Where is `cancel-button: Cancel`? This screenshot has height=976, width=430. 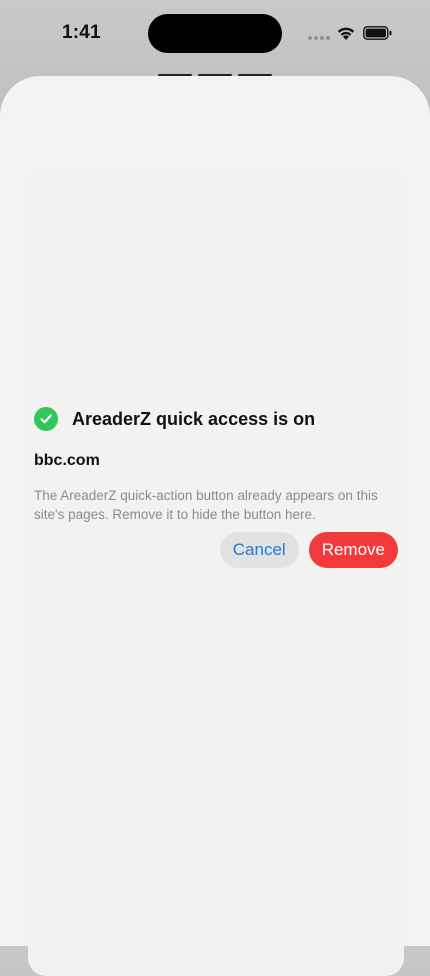
cancel-button: Cancel is located at coordinates (259, 550).